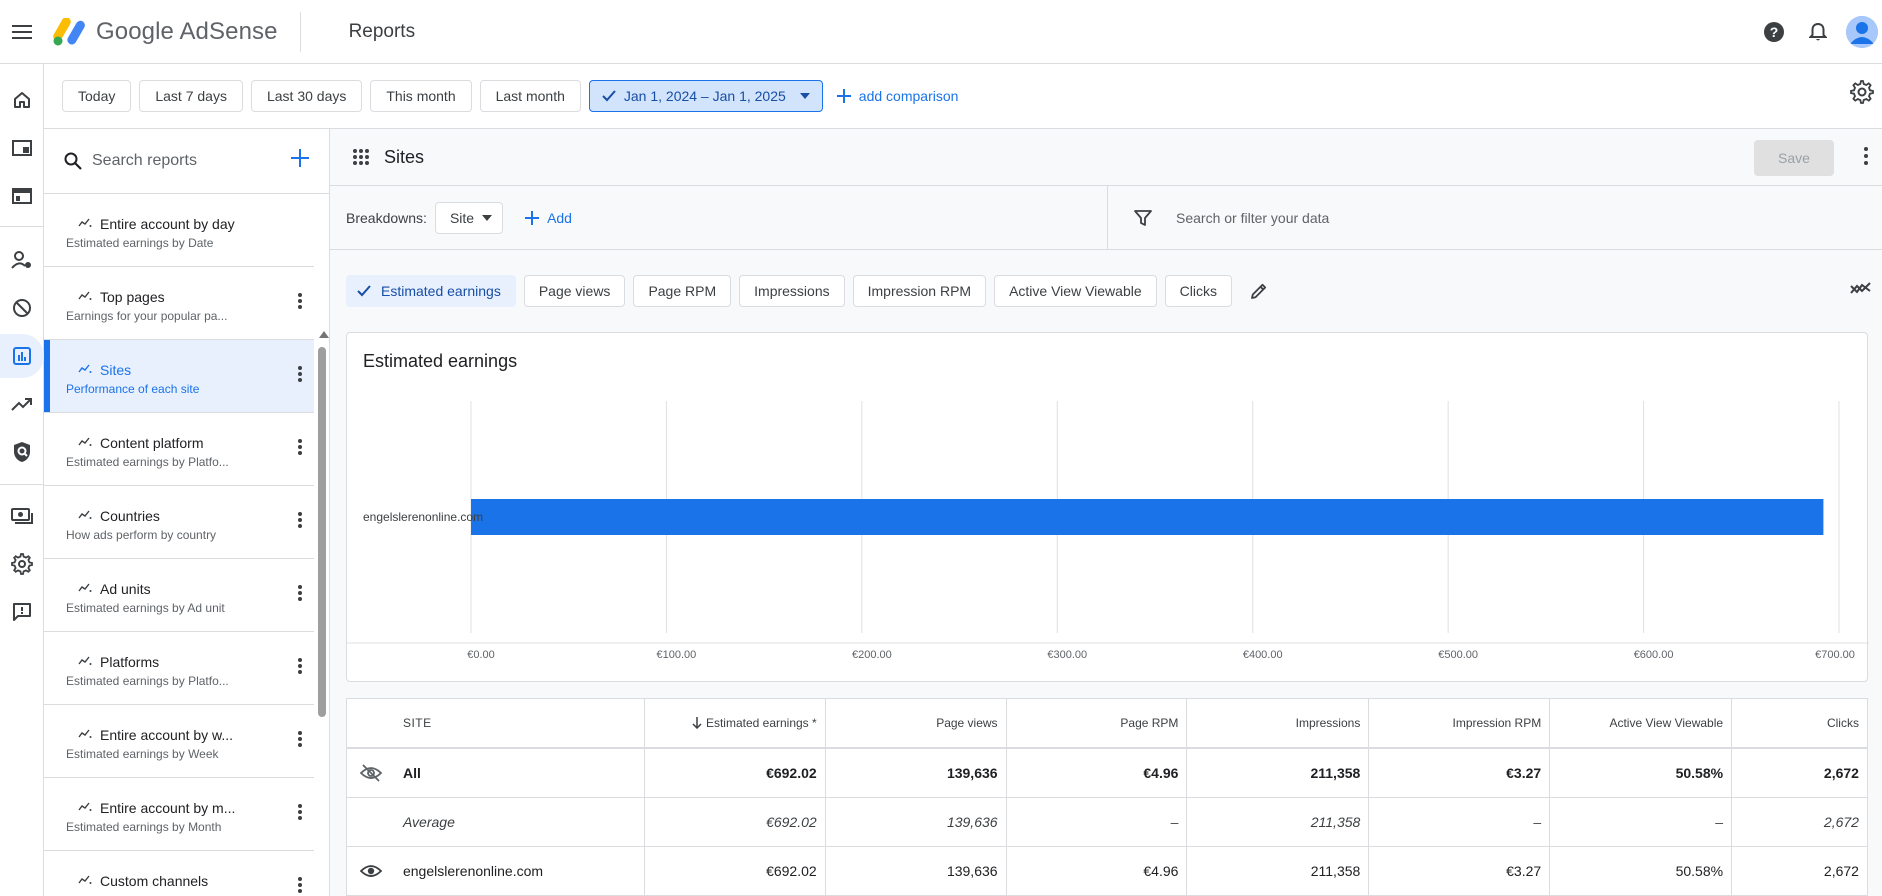 This screenshot has height=896, width=1882. Describe the element at coordinates (179, 873) in the screenshot. I see `report-item: Custom channels` at that location.